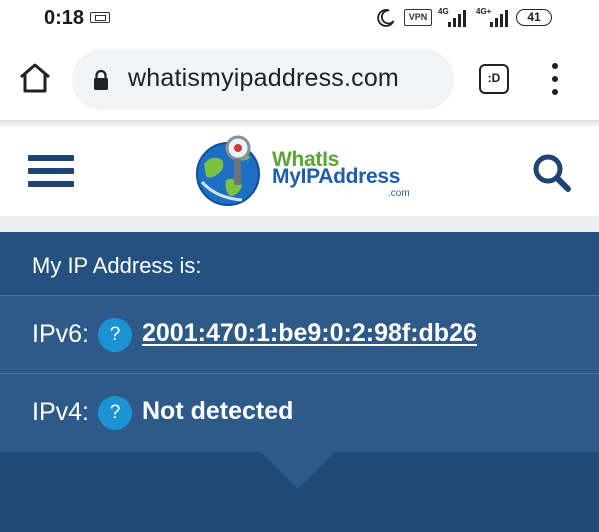  I want to click on ipv4-value: Not detected, so click(218, 411).